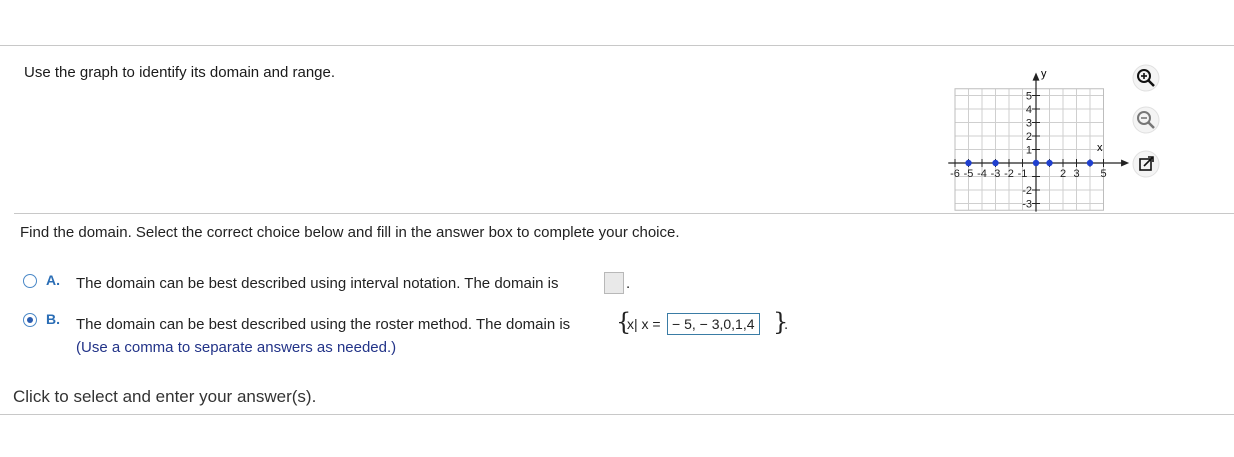  What do you see at coordinates (1103, 174) in the screenshot?
I see `x-tick-label: 5` at bounding box center [1103, 174].